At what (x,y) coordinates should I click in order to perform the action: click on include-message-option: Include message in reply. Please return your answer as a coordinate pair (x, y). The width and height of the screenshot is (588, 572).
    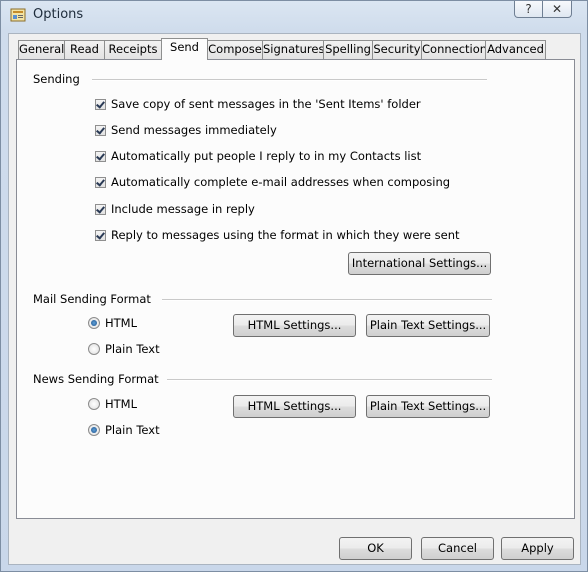
    Looking at the image, I should click on (175, 209).